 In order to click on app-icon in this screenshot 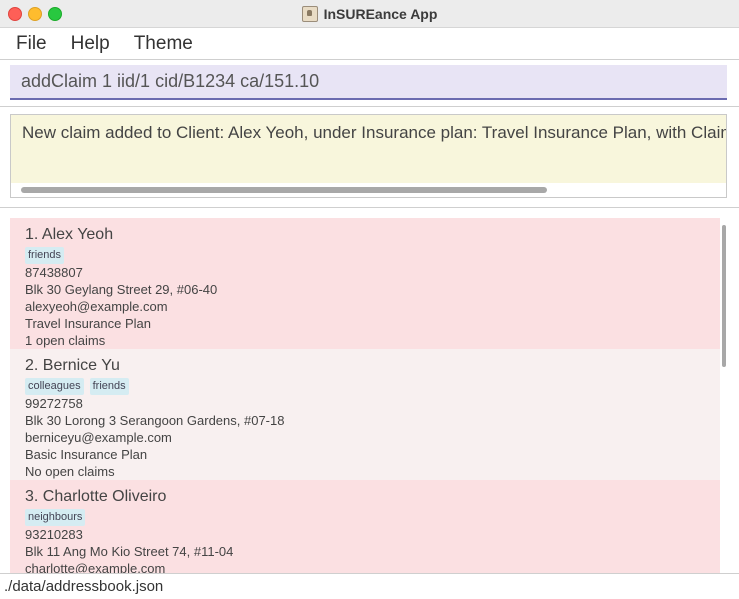, I will do `click(309, 13)`.